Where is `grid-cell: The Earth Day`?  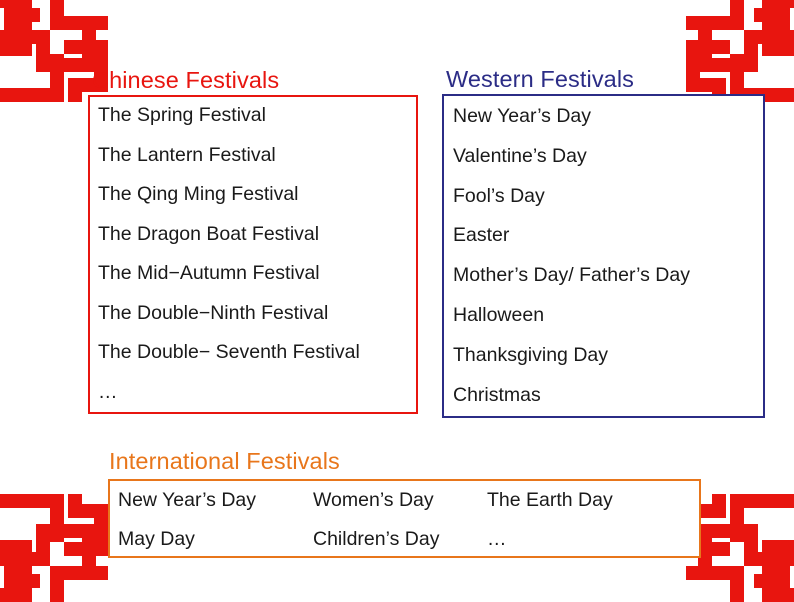
grid-cell: The Earth Day is located at coordinates (550, 500).